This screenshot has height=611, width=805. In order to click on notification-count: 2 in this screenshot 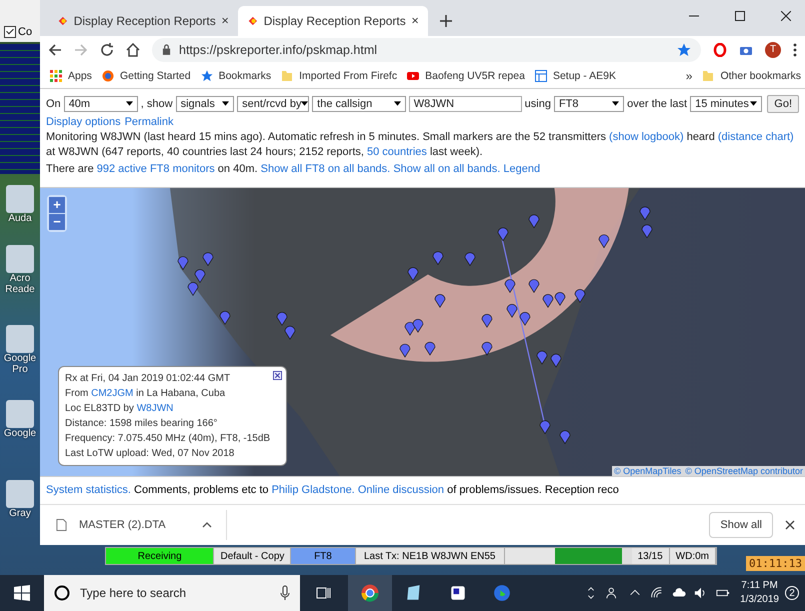, I will do `click(792, 593)`.